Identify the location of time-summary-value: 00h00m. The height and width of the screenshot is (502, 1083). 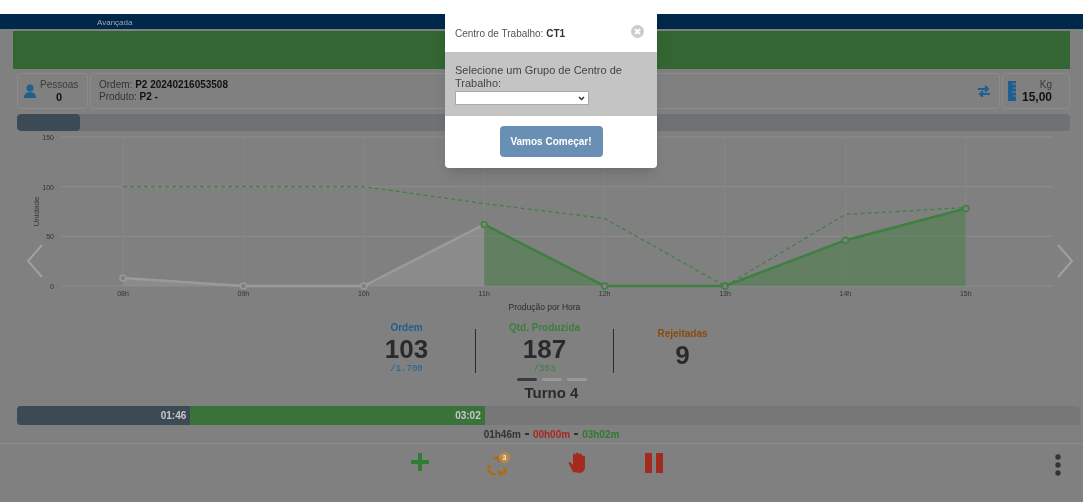
(551, 434).